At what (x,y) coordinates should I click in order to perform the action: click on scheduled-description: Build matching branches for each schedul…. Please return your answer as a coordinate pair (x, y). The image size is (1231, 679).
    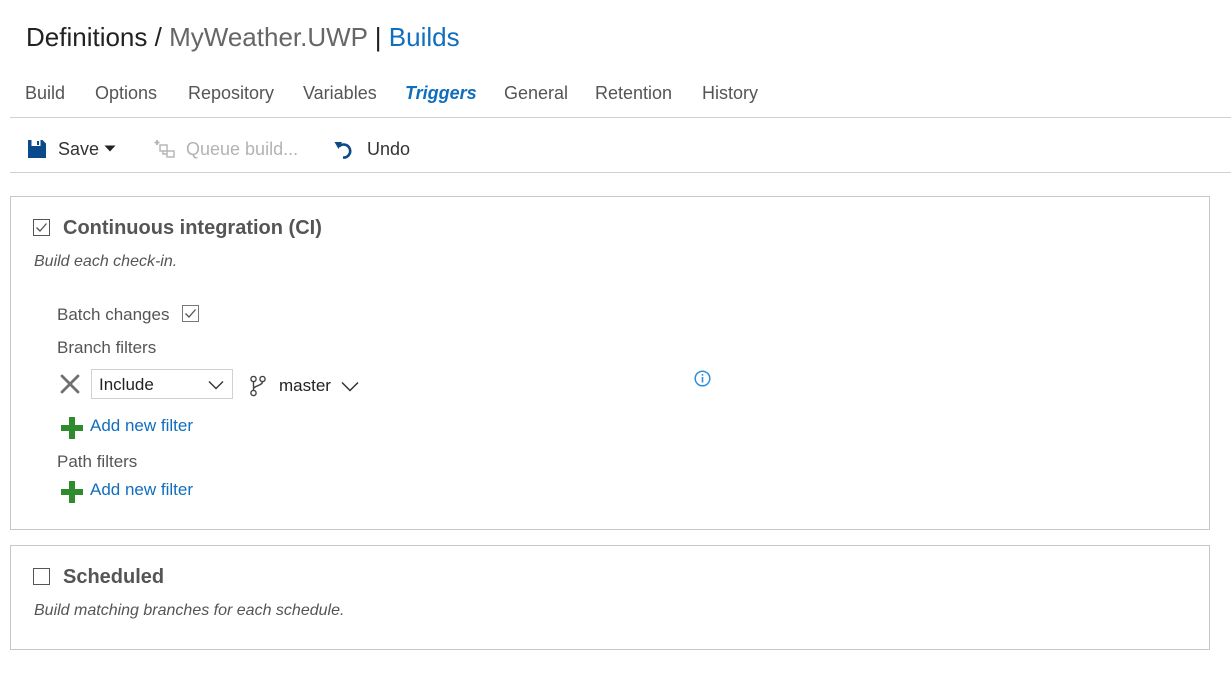
    Looking at the image, I should click on (189, 610).